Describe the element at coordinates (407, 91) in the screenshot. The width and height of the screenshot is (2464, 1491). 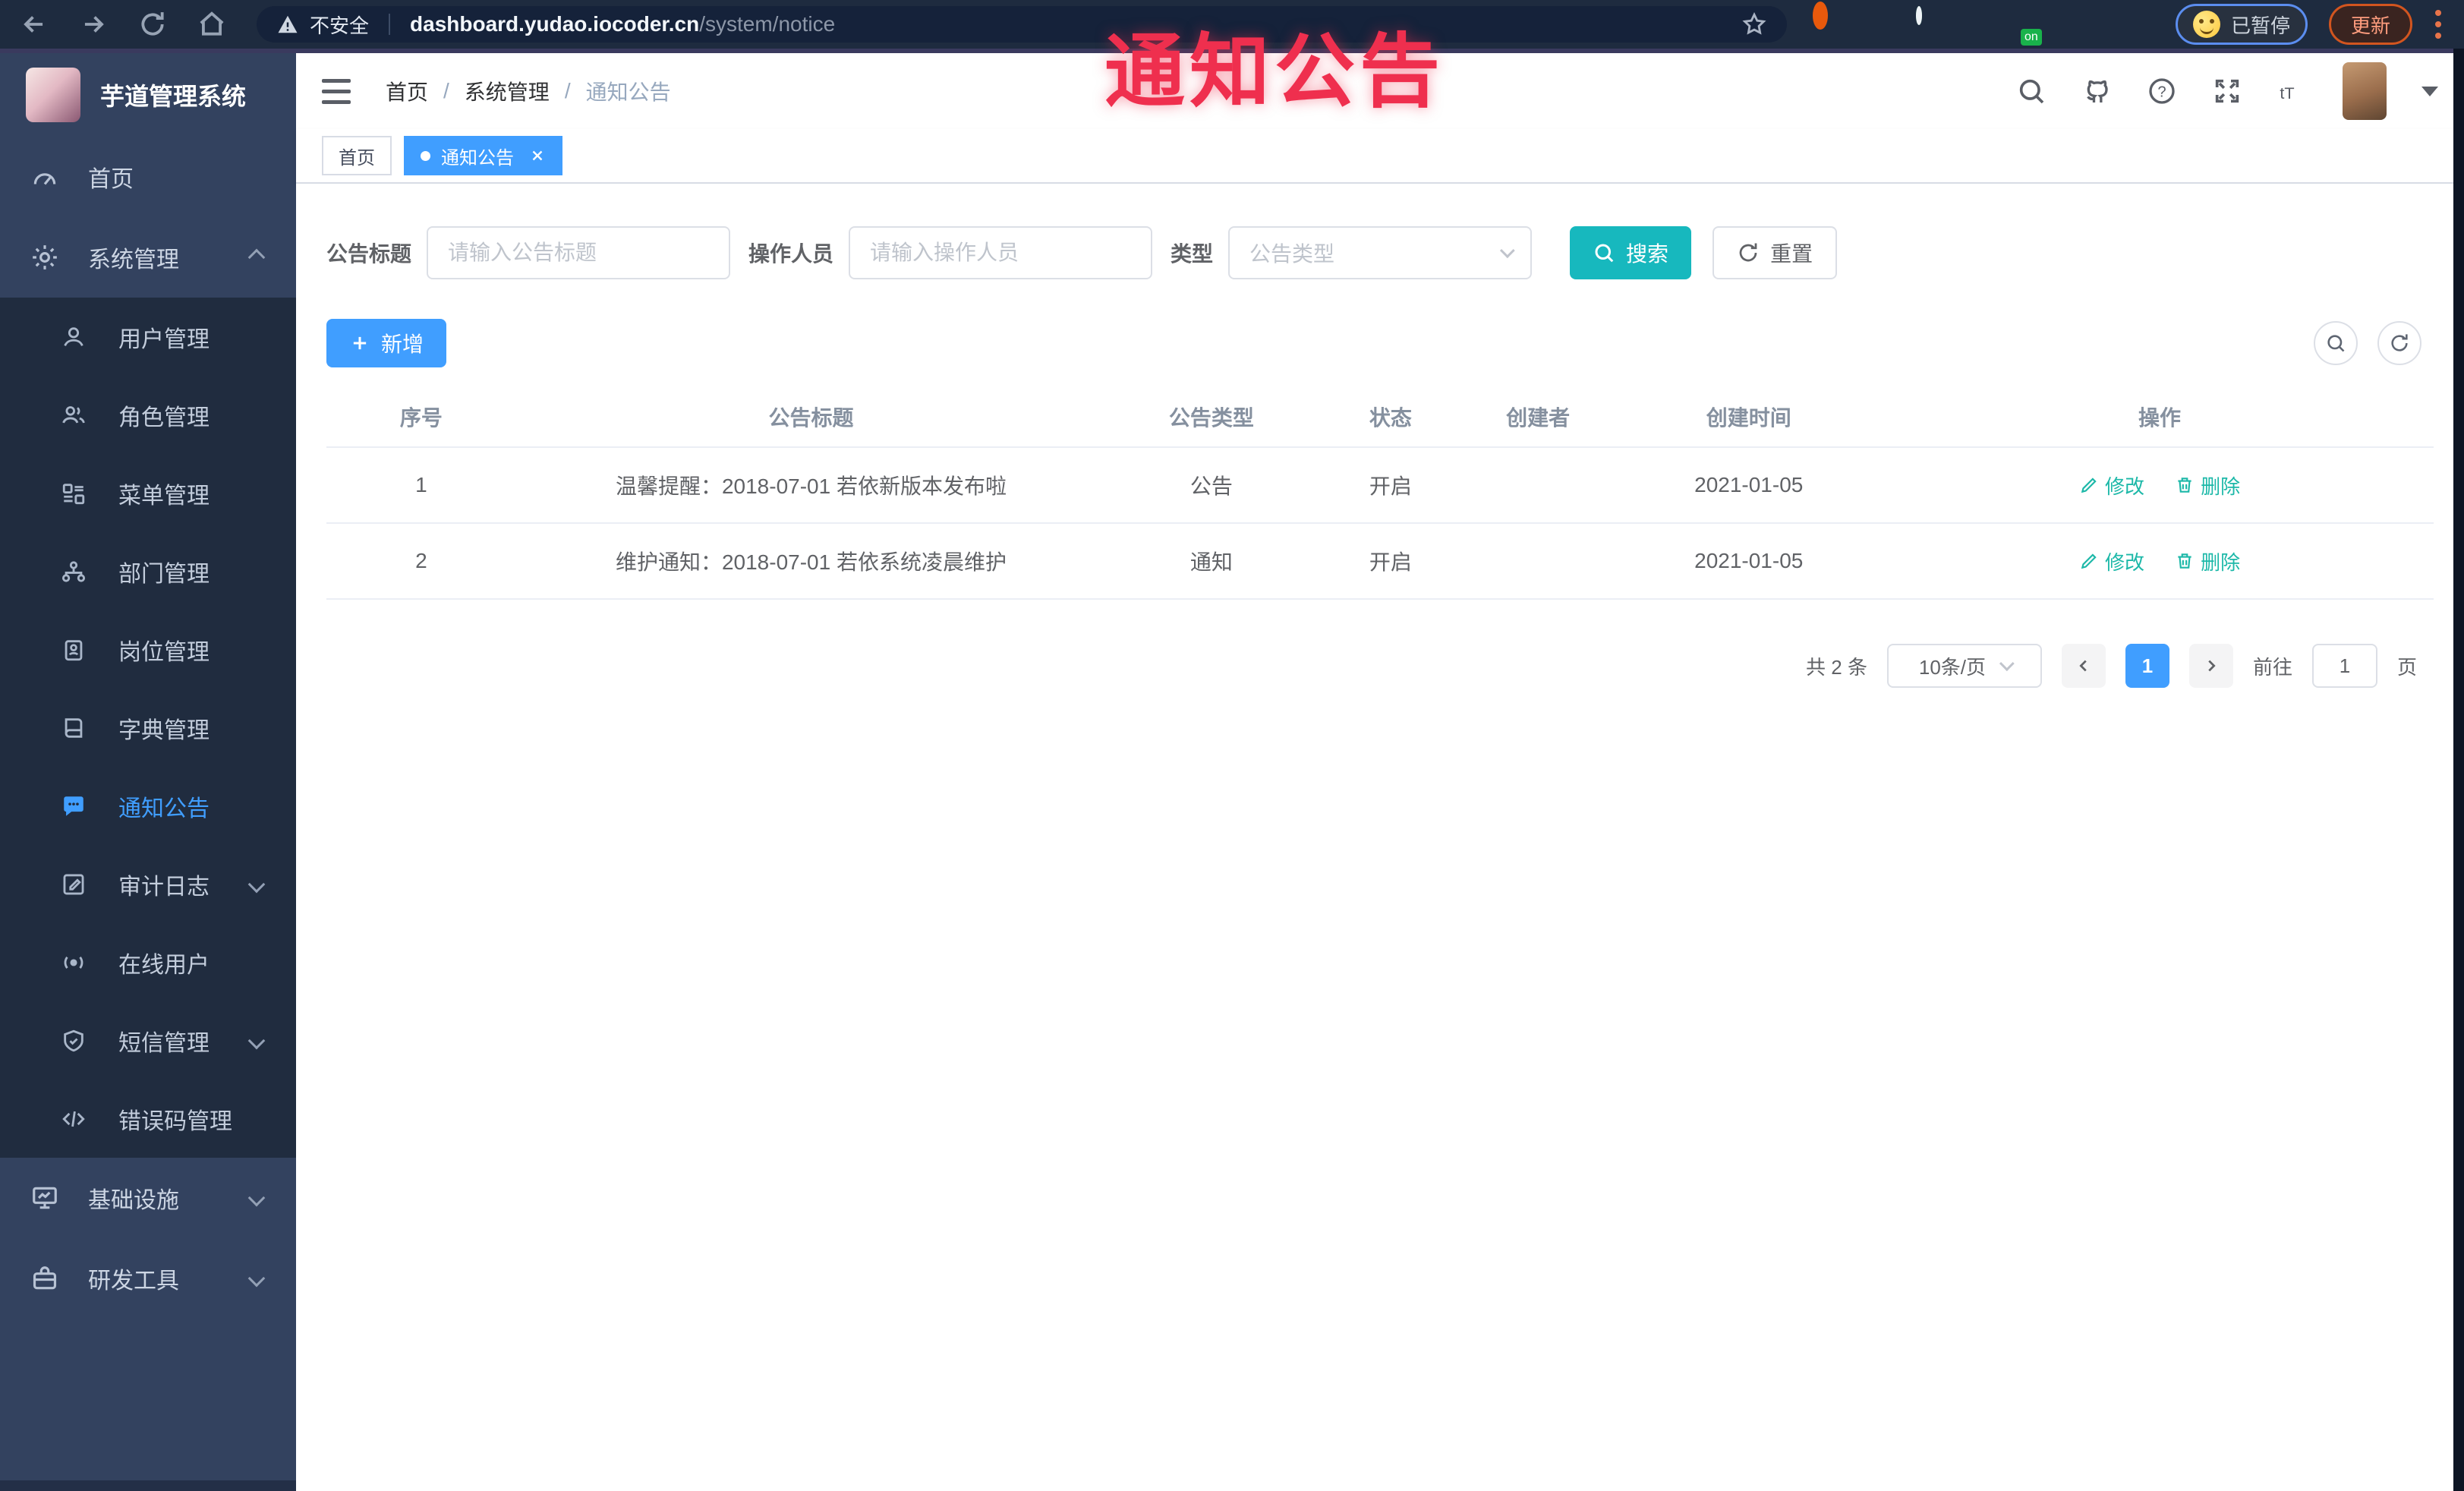
I see `breadcrumb-home: 首页` at that location.